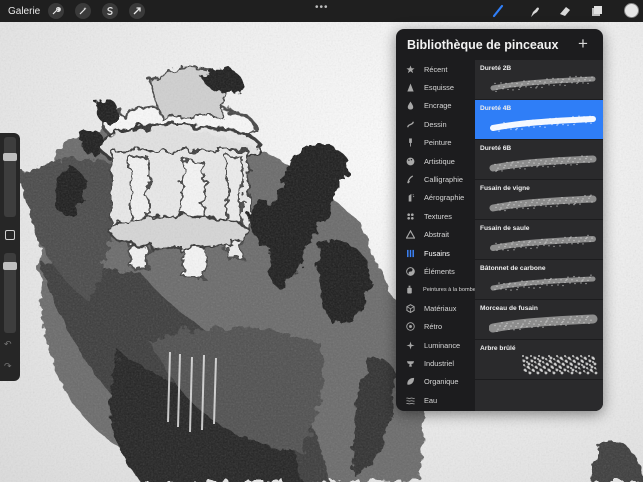 This screenshot has height=482, width=643. I want to click on category-item: Industriel, so click(435, 363).